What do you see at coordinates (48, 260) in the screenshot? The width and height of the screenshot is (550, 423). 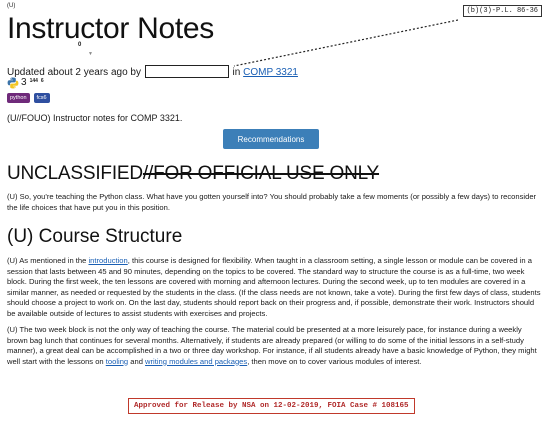 I see `p2-text-a: (U) As mentioned in the` at bounding box center [48, 260].